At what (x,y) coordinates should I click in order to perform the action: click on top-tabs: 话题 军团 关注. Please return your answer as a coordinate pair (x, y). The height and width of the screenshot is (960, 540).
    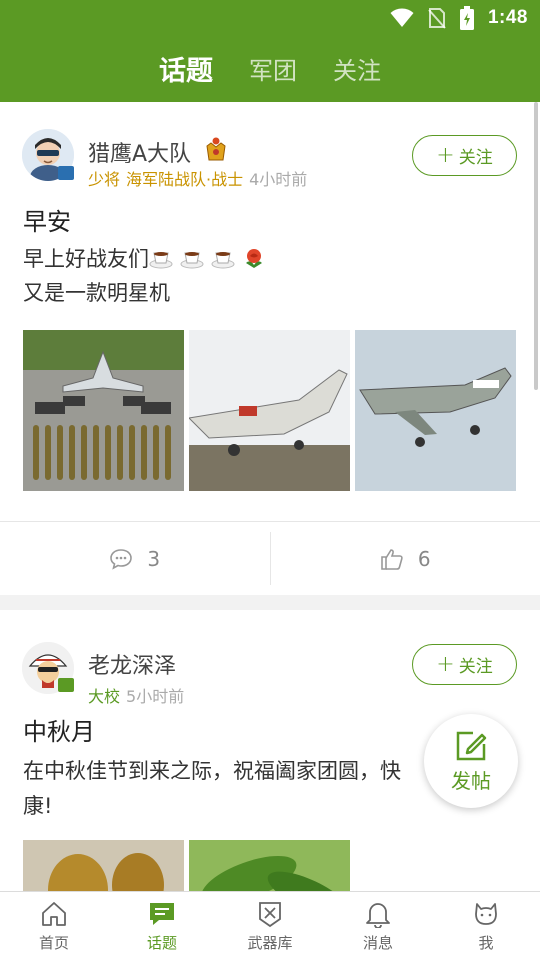
    Looking at the image, I should click on (270, 68).